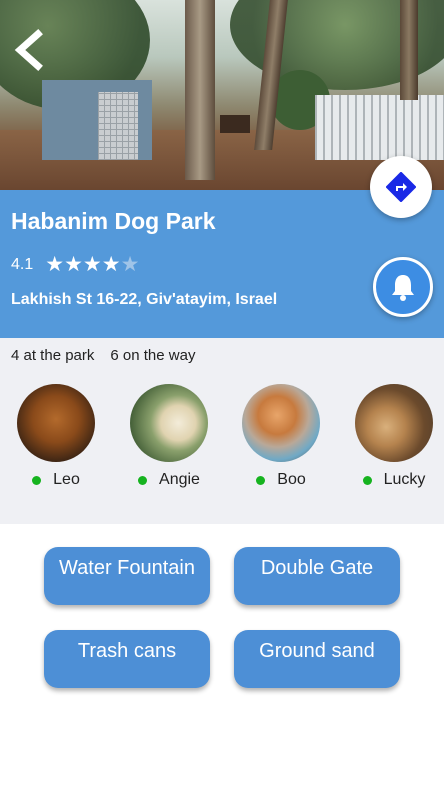 This screenshot has width=444, height=791. Describe the element at coordinates (127, 659) in the screenshot. I see `amenity-trash-cans: Trash cans` at that location.